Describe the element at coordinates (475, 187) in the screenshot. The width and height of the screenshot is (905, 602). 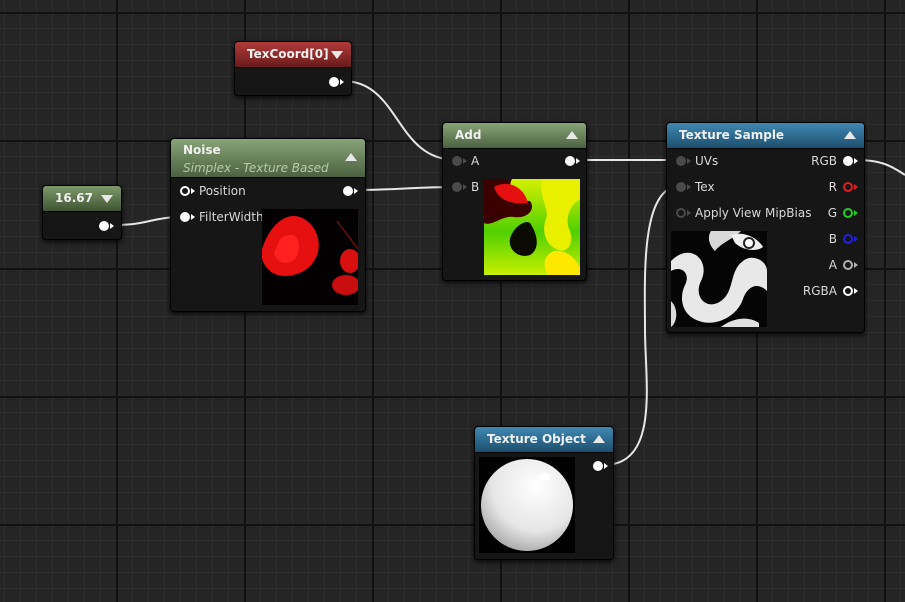
I see `b-pin-label: B` at that location.